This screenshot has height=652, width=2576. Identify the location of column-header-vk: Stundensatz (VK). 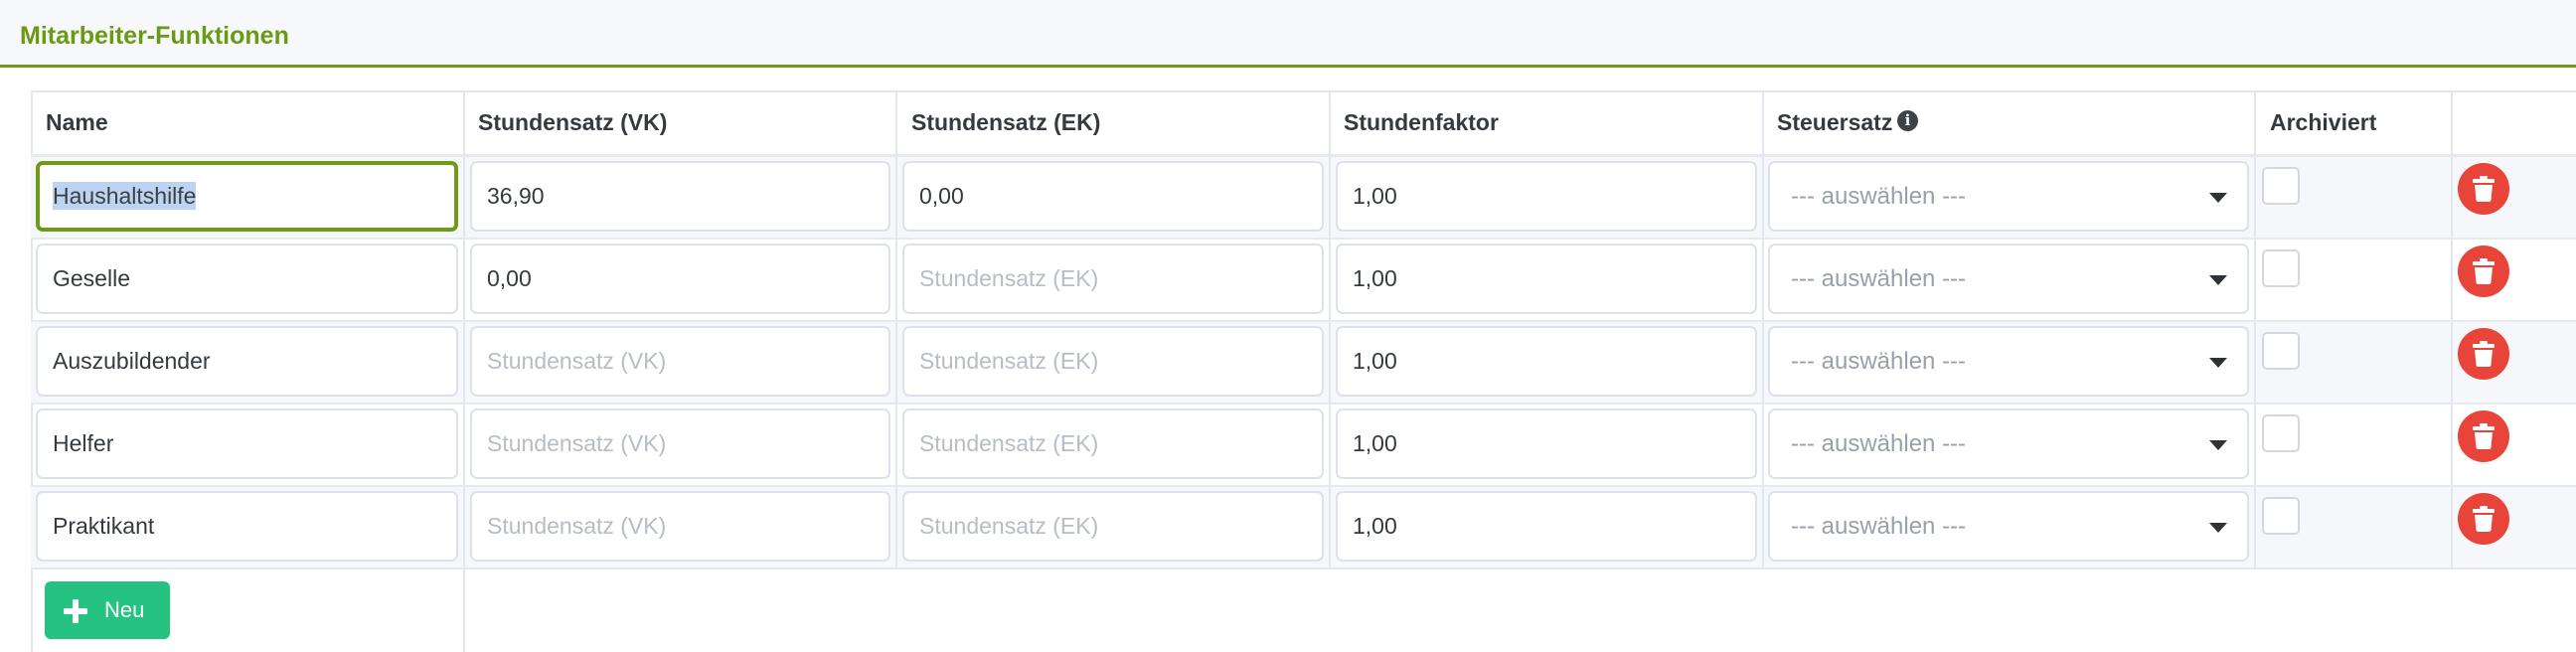
(573, 122).